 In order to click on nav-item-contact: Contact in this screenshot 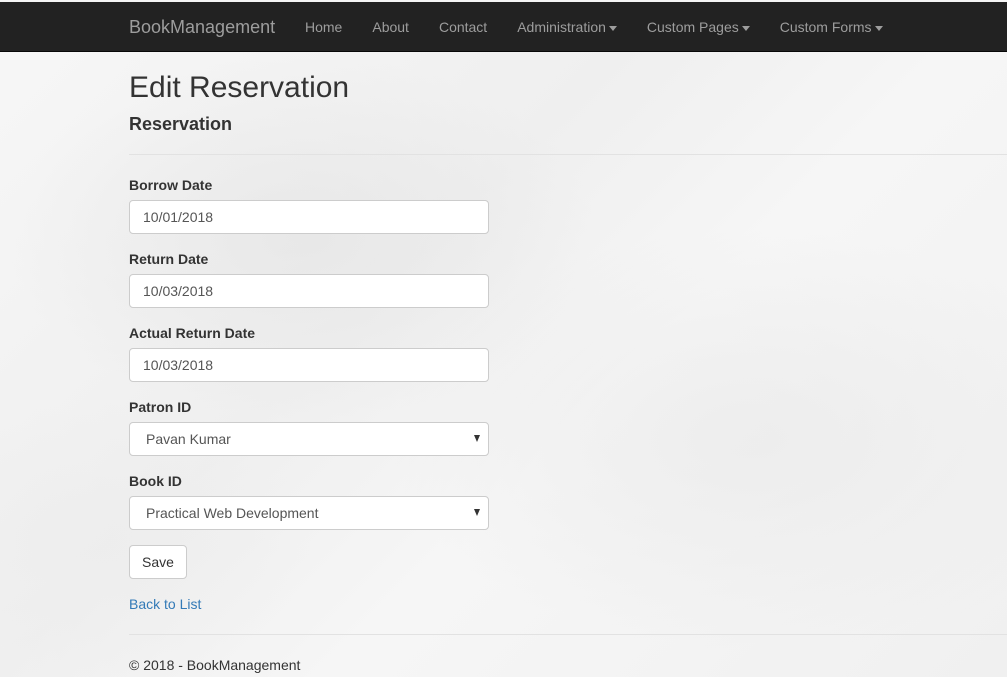, I will do `click(463, 27)`.